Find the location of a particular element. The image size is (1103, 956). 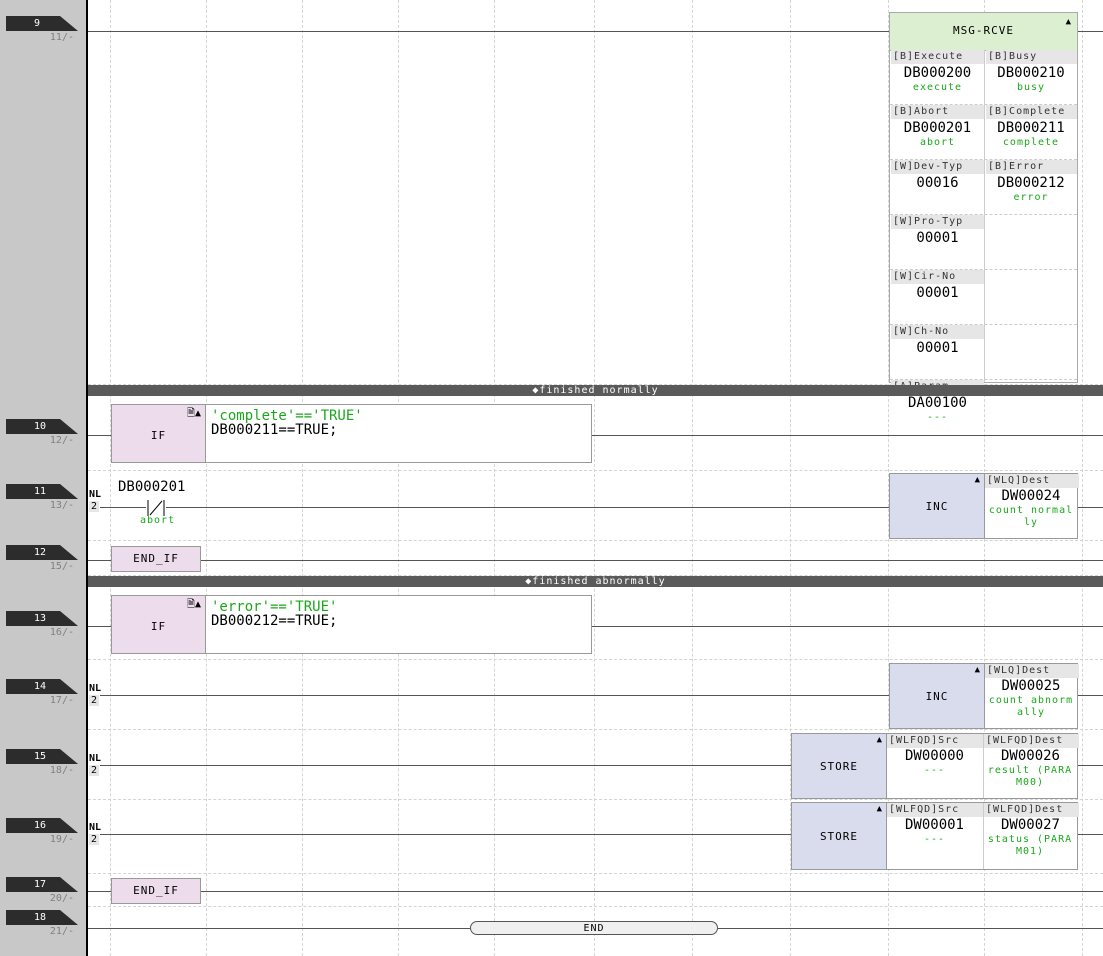

pin-label: [WLFQD]Dest is located at coordinates (1031, 810).